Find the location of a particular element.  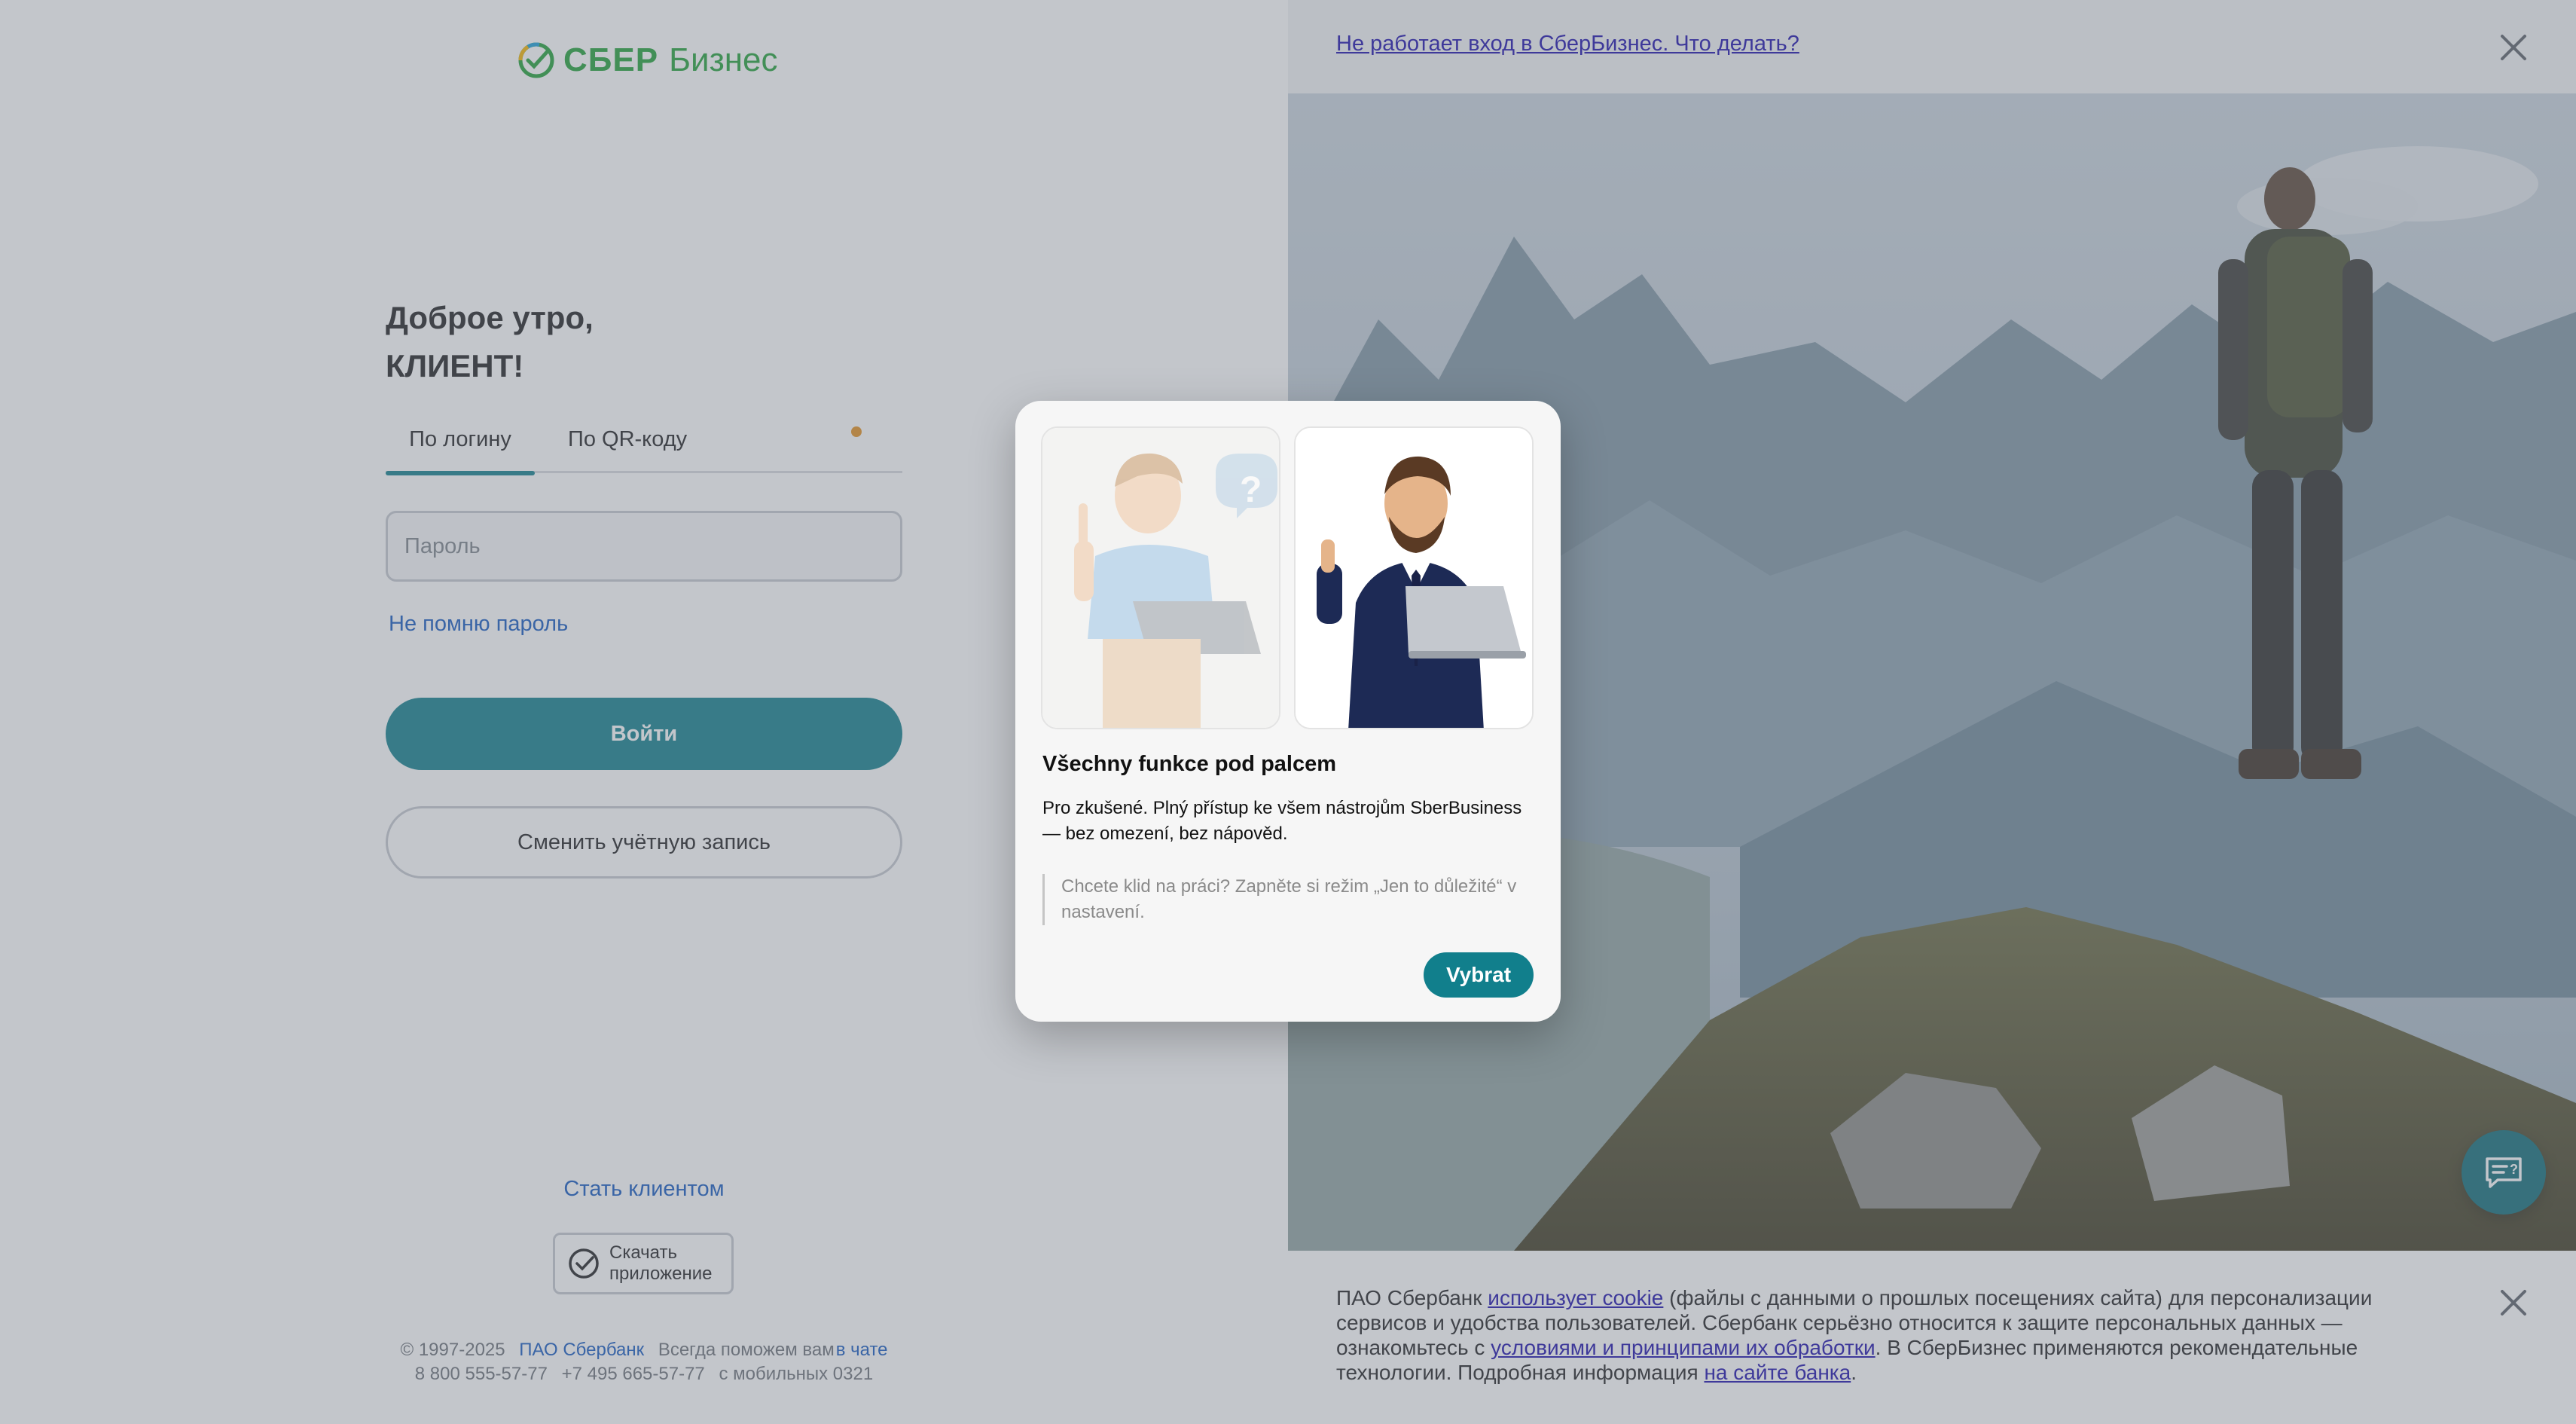

expert-illustration is located at coordinates (1414, 578).